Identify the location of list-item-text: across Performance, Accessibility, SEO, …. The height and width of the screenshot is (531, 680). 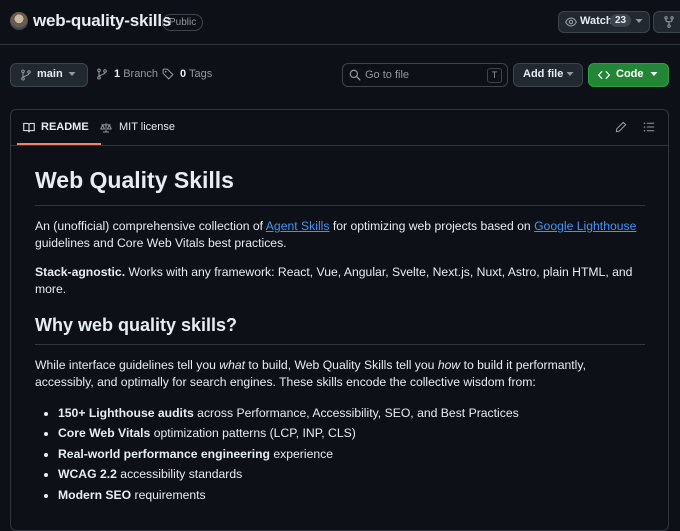
(356, 413).